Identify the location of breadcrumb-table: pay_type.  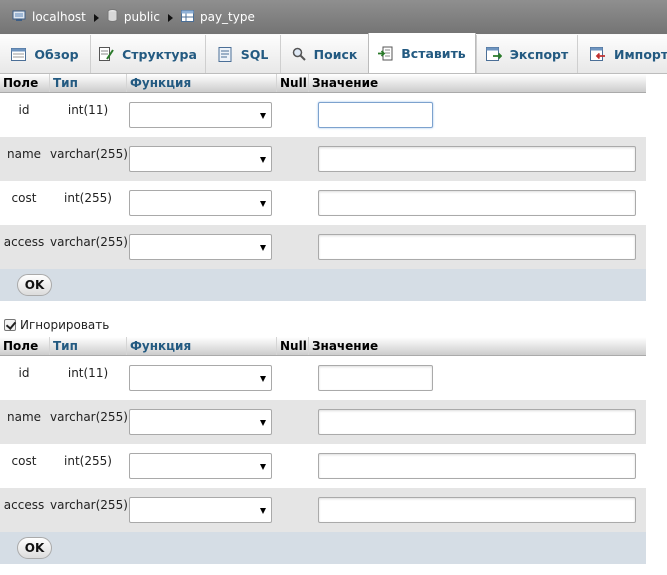
(217, 17).